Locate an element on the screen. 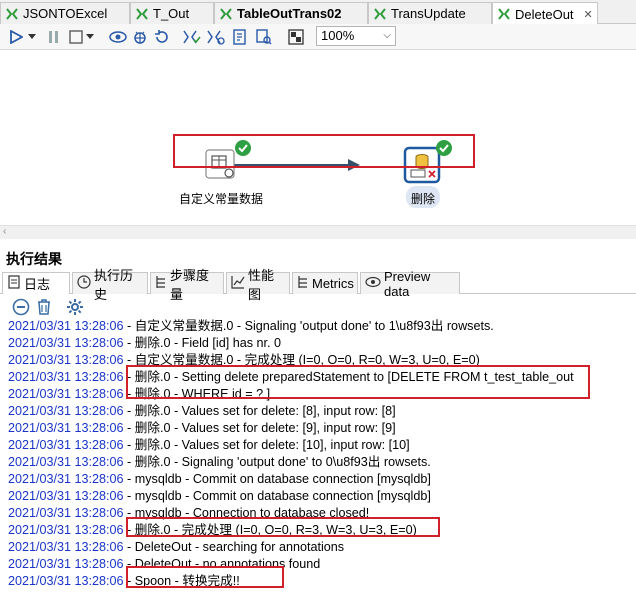 The image size is (636, 602). tab-label: TableOutTrans02 is located at coordinates (289, 13).